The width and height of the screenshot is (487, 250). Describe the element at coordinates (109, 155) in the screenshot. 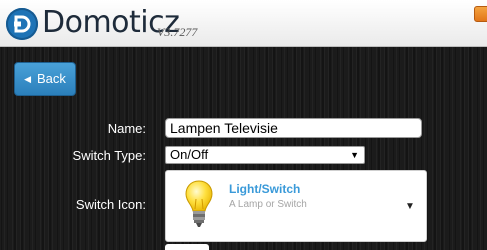

I see `switch-type-label: Switch Type:` at that location.